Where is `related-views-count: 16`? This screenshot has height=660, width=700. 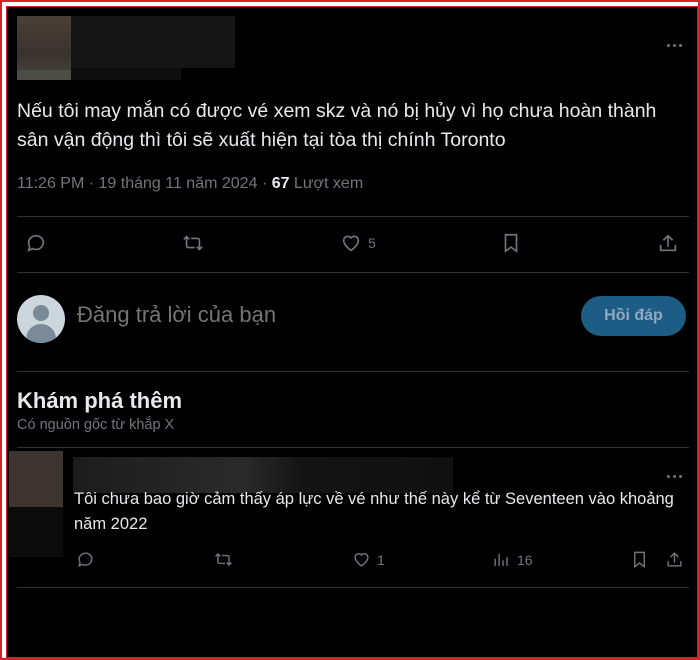 related-views-count: 16 is located at coordinates (525, 559).